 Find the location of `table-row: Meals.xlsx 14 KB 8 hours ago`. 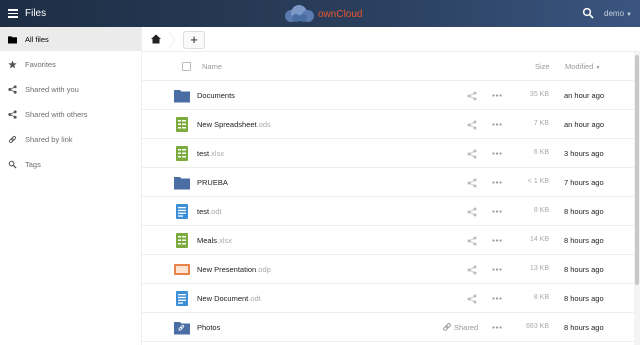

table-row: Meals.xlsx 14 KB 8 hours ago is located at coordinates (391, 240).